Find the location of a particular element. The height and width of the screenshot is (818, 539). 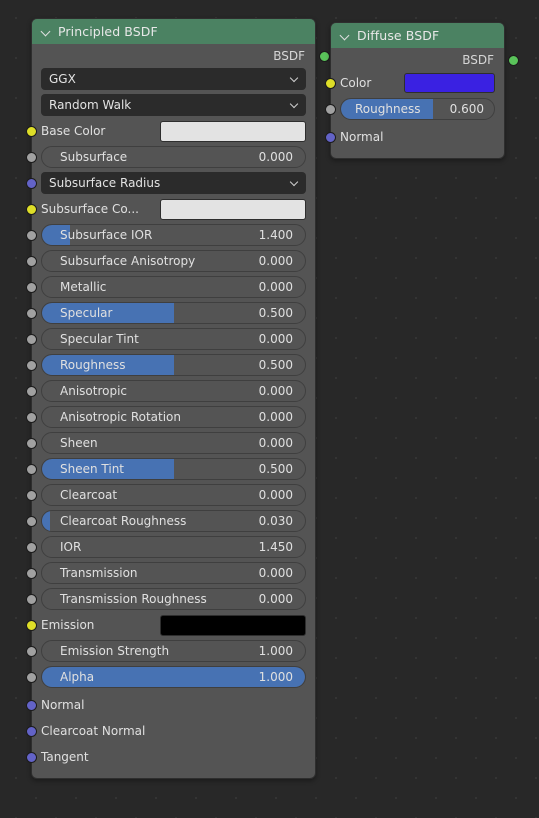

color-swatch-base-color is located at coordinates (233, 131).